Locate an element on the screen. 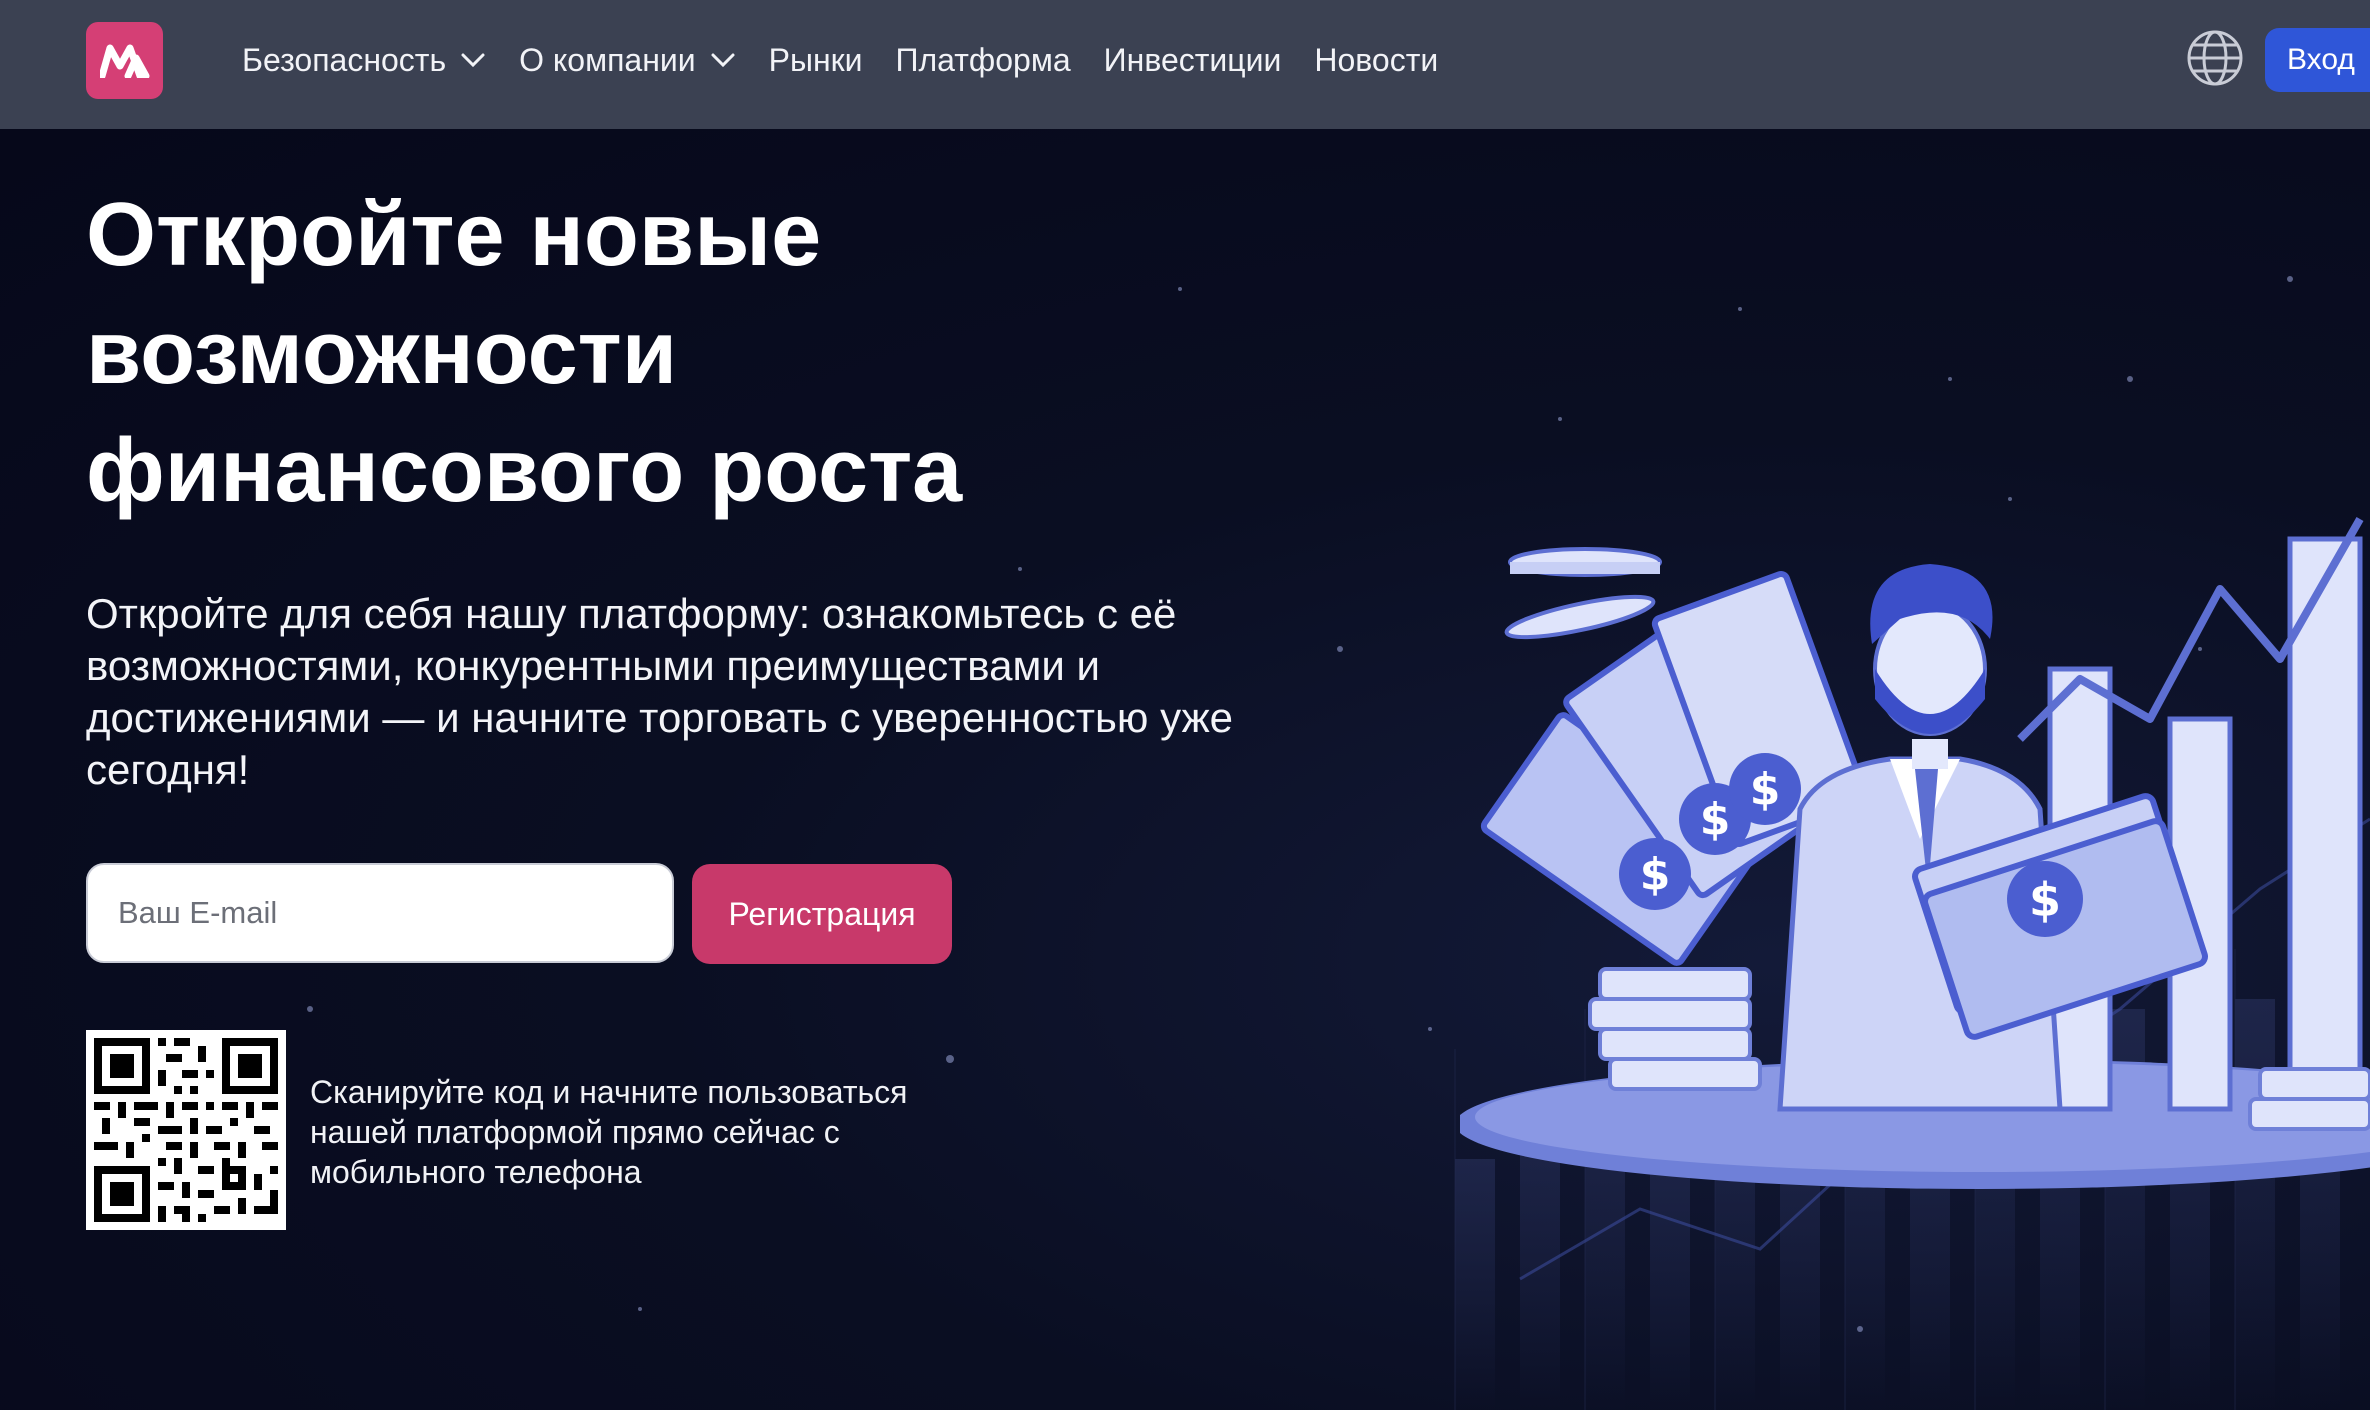 Image resolution: width=2370 pixels, height=1410 pixels. qr-code-image is located at coordinates (186, 1130).